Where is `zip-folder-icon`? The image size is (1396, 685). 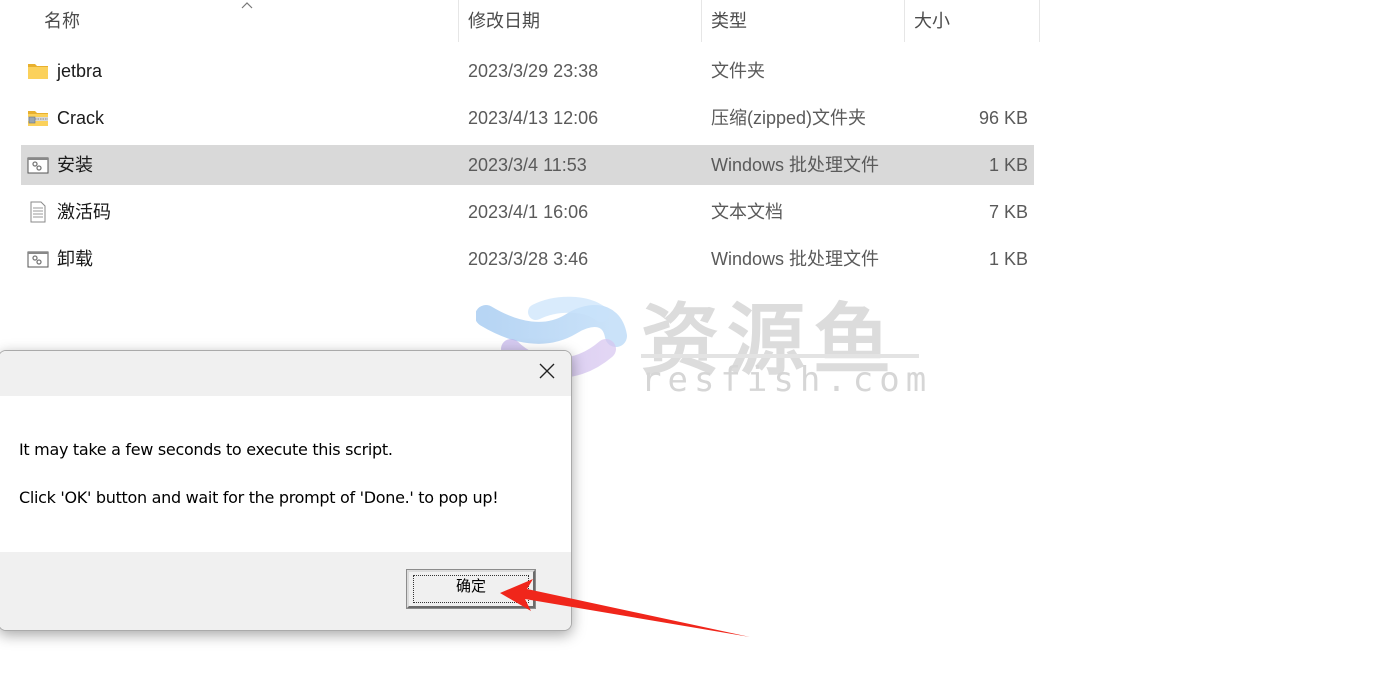 zip-folder-icon is located at coordinates (38, 118).